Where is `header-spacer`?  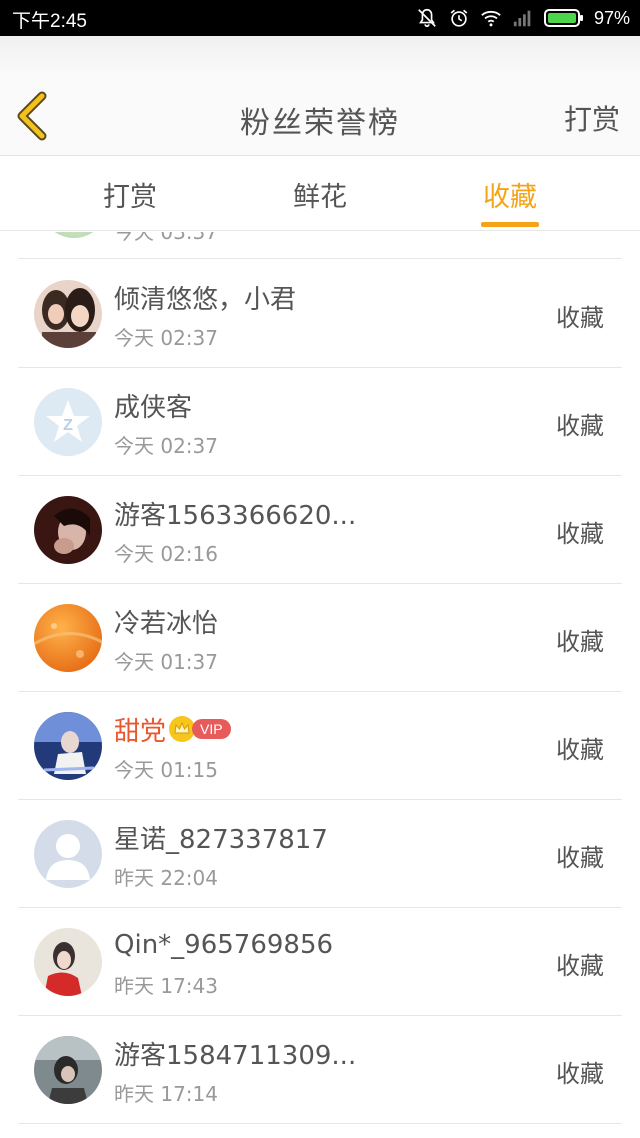
header-spacer is located at coordinates (320, 56).